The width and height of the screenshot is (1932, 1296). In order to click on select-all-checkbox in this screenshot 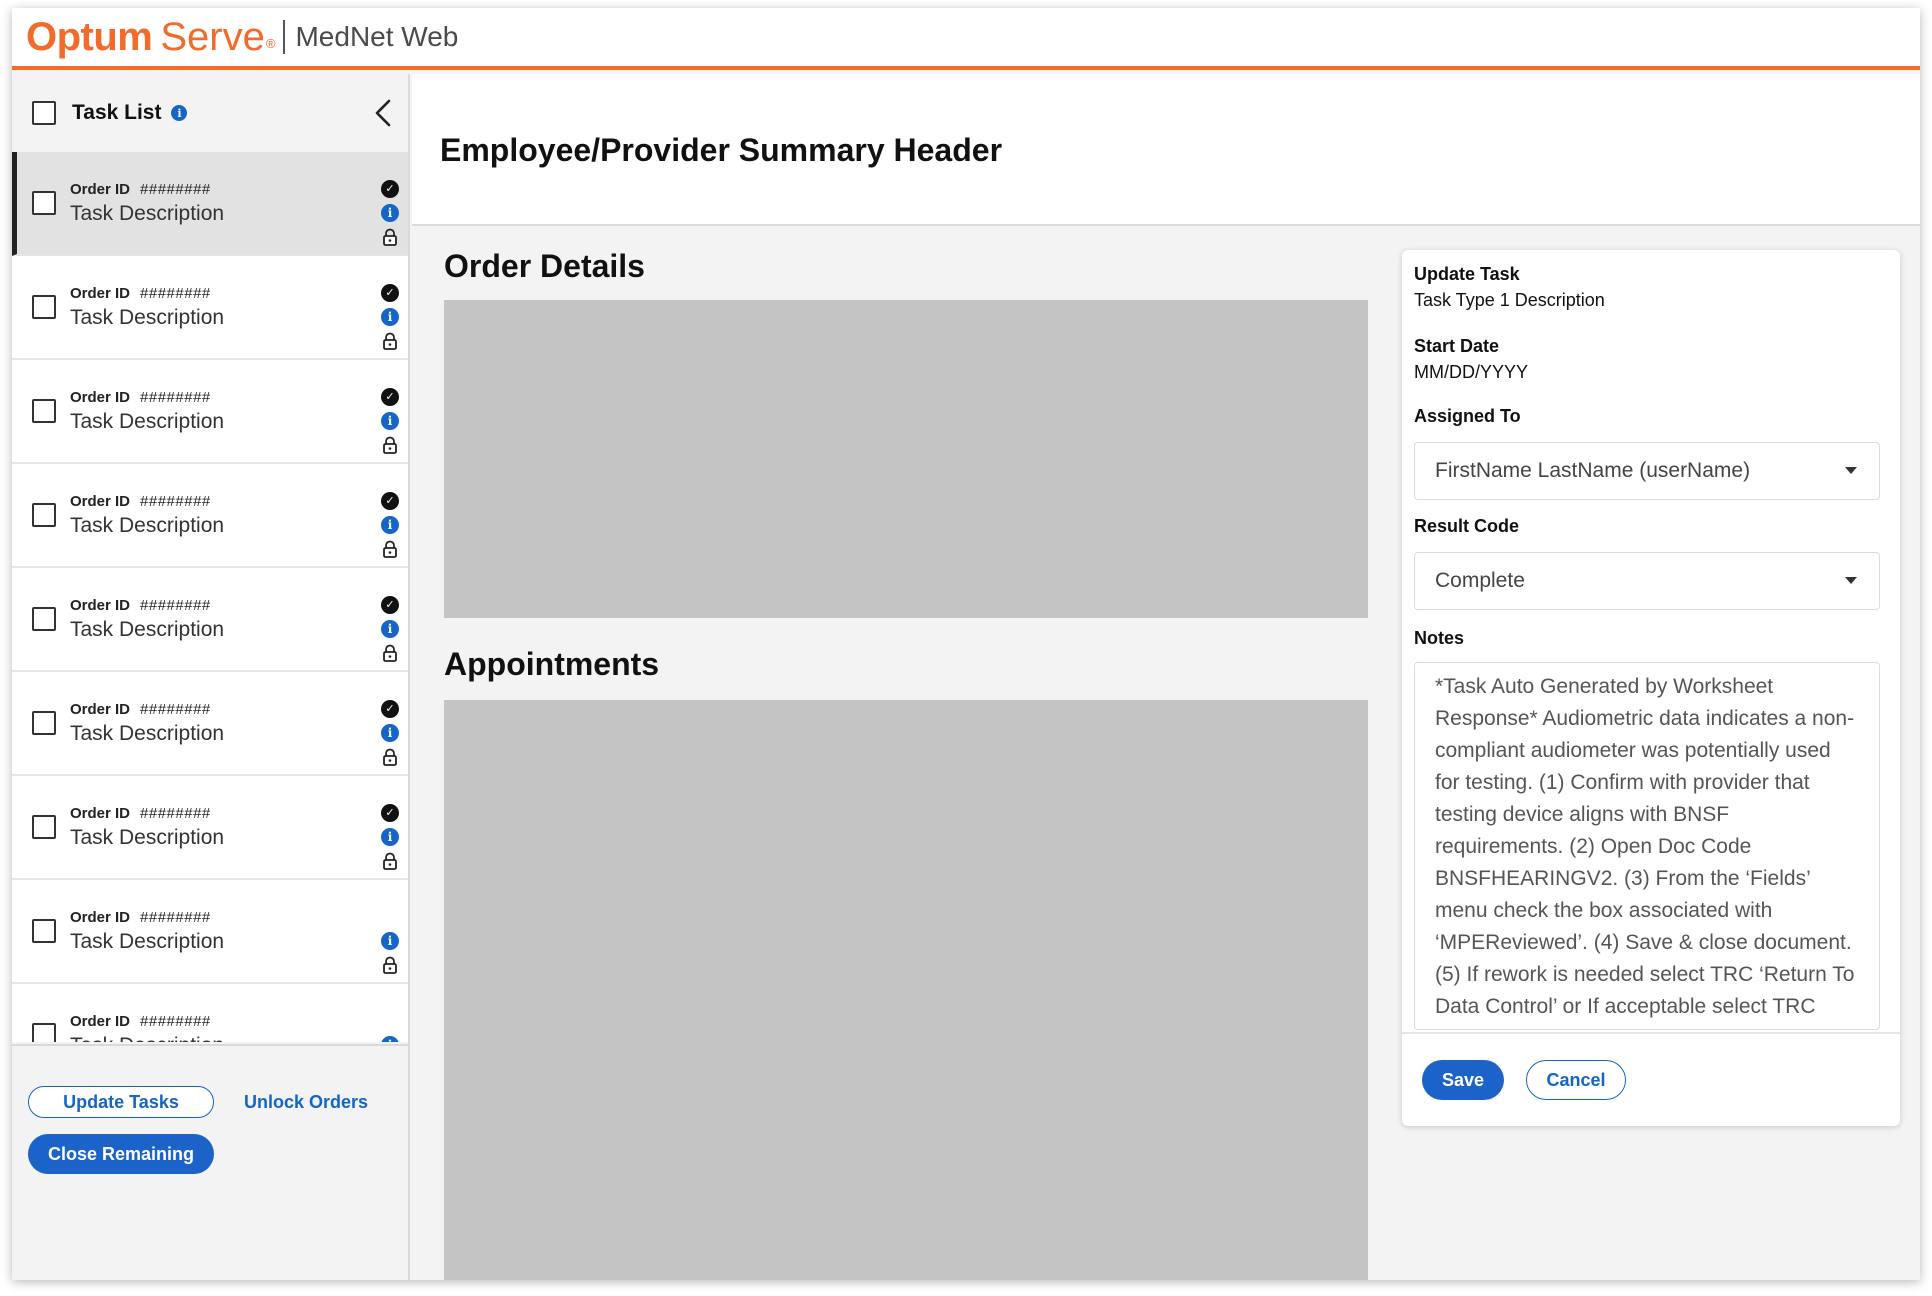, I will do `click(44, 113)`.